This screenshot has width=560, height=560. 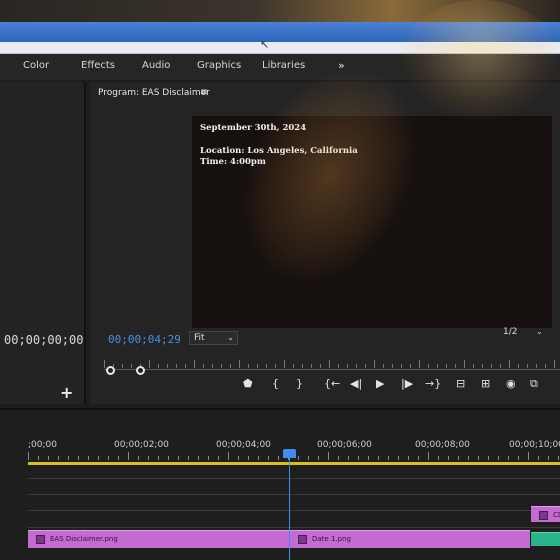 What do you see at coordinates (534, 384) in the screenshot?
I see `comparison-view-icon: ⧉` at bounding box center [534, 384].